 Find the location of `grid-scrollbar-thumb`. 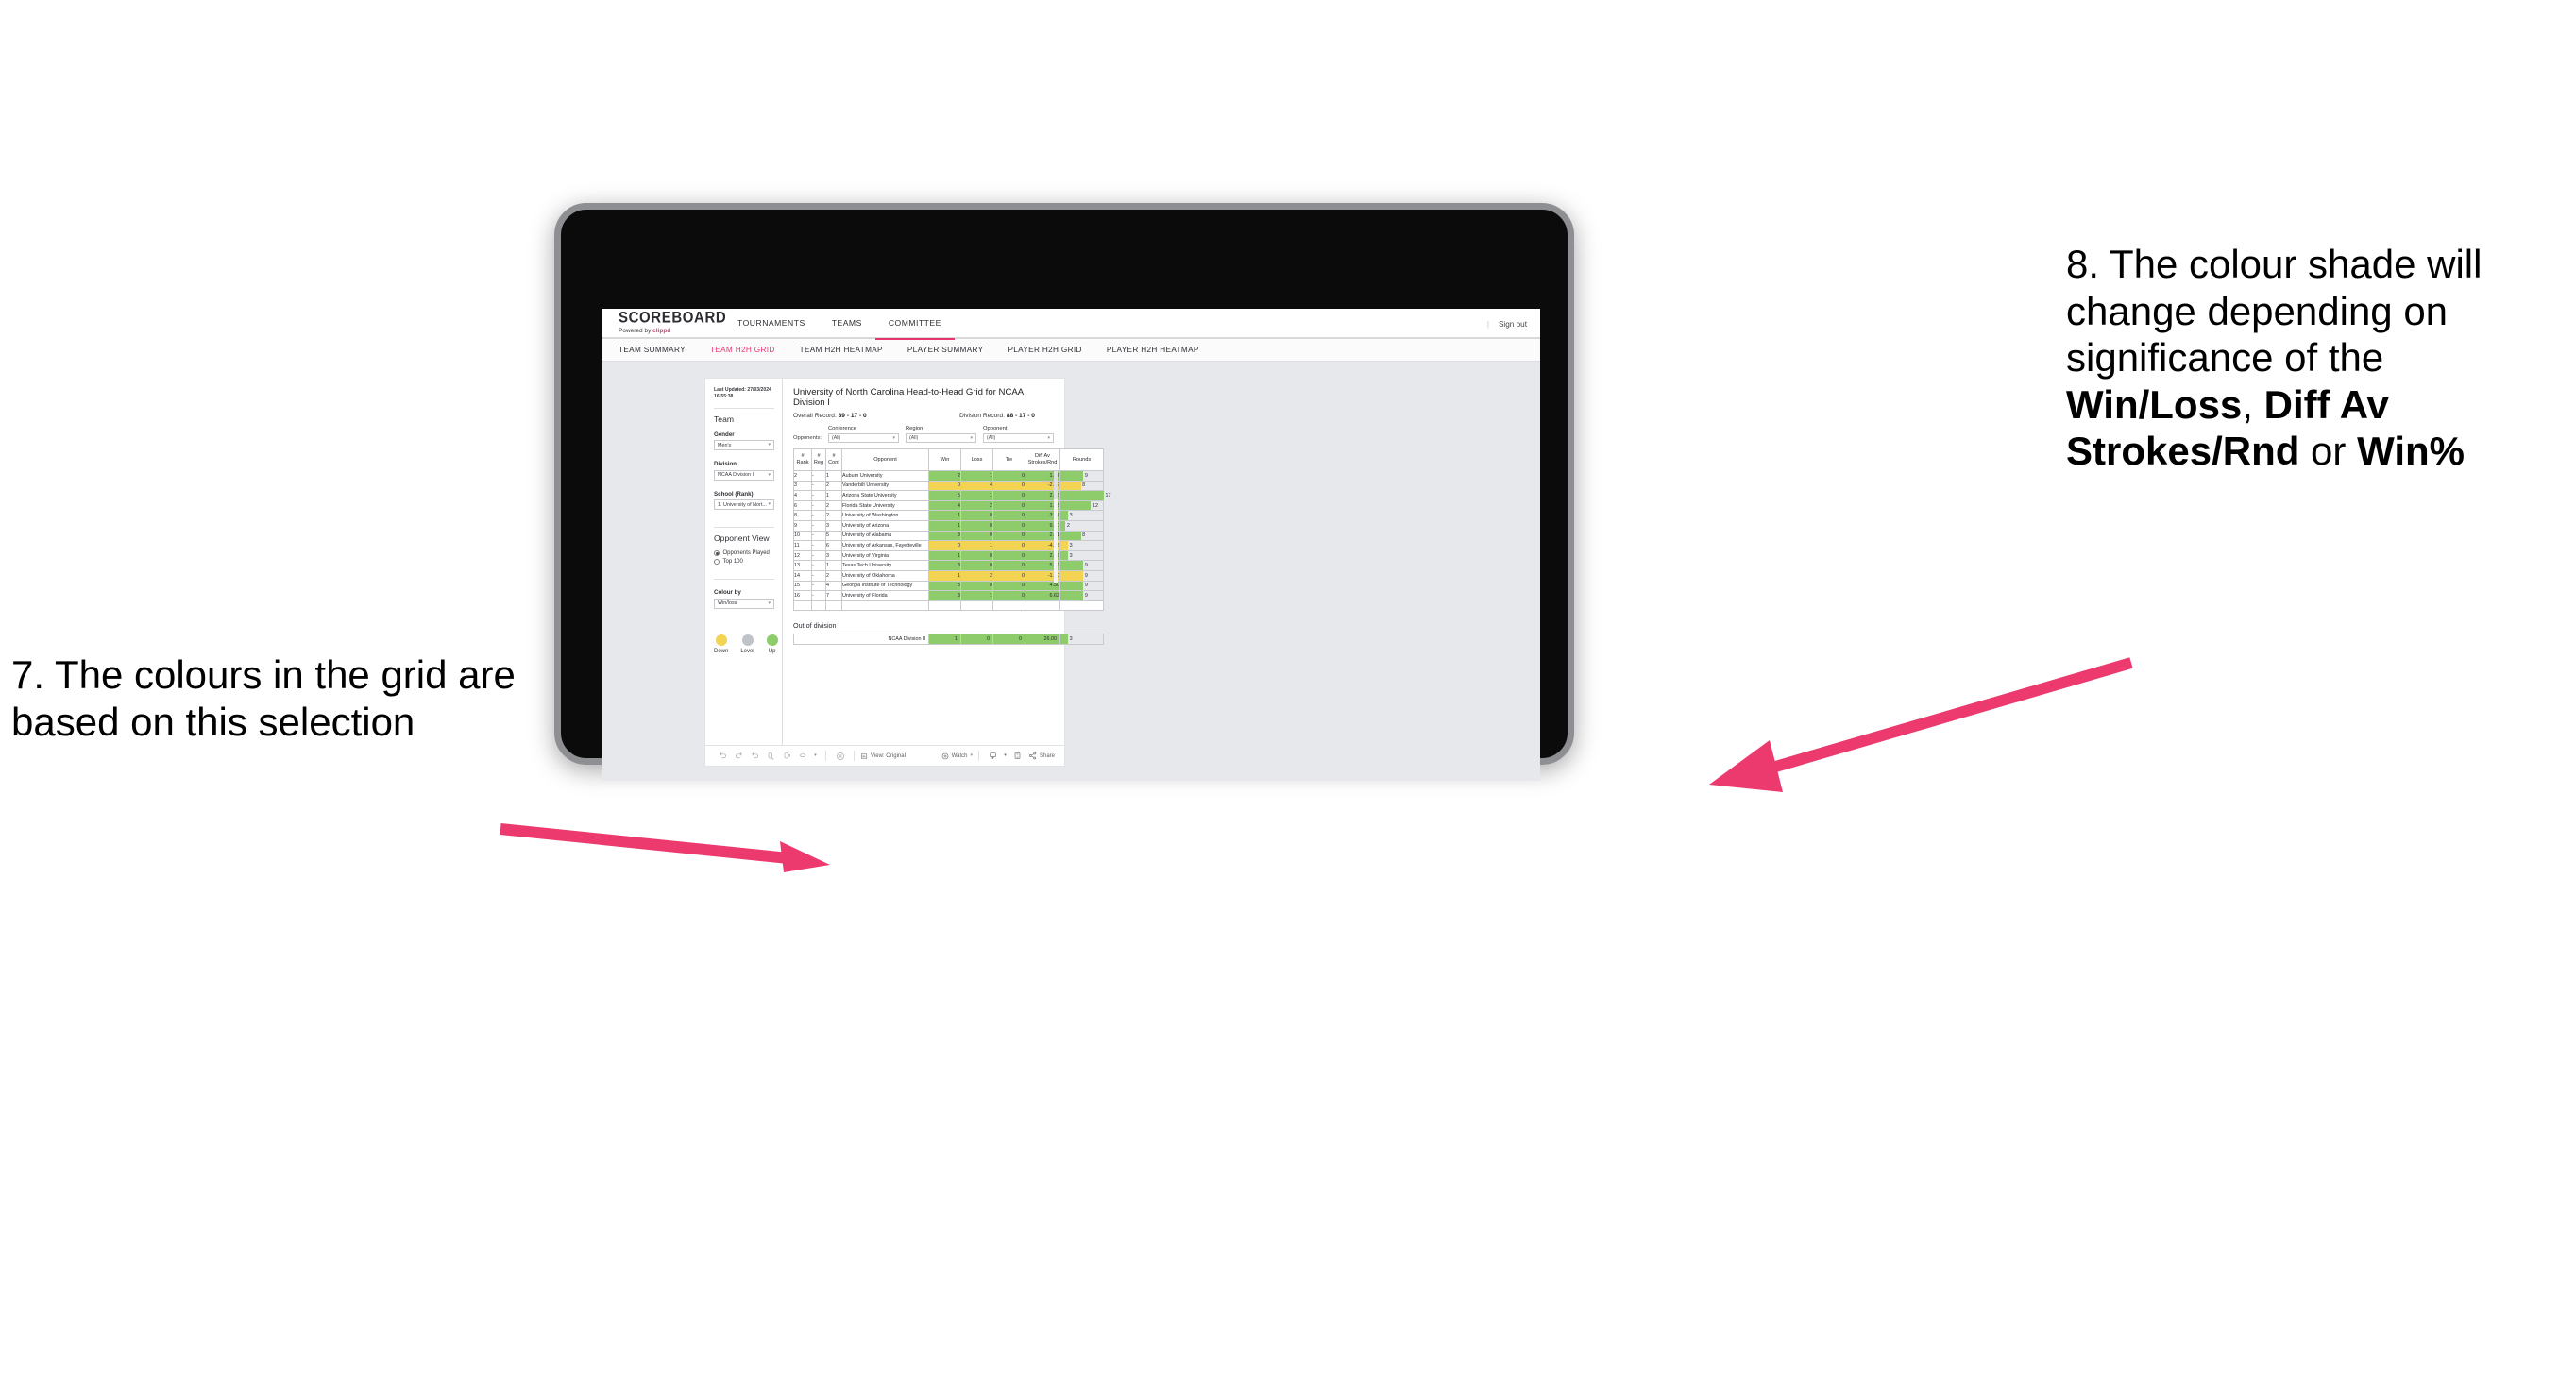

grid-scrollbar-thumb is located at coordinates (1056, 485).